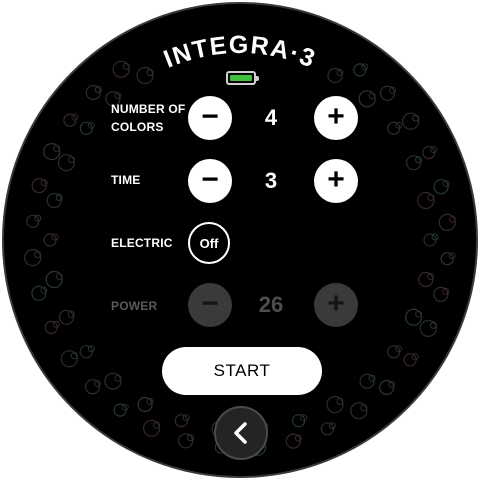 Image resolution: width=480 pixels, height=480 pixels. Describe the element at coordinates (148, 118) in the screenshot. I see `colors-label: NUMBER OF COLORS` at that location.